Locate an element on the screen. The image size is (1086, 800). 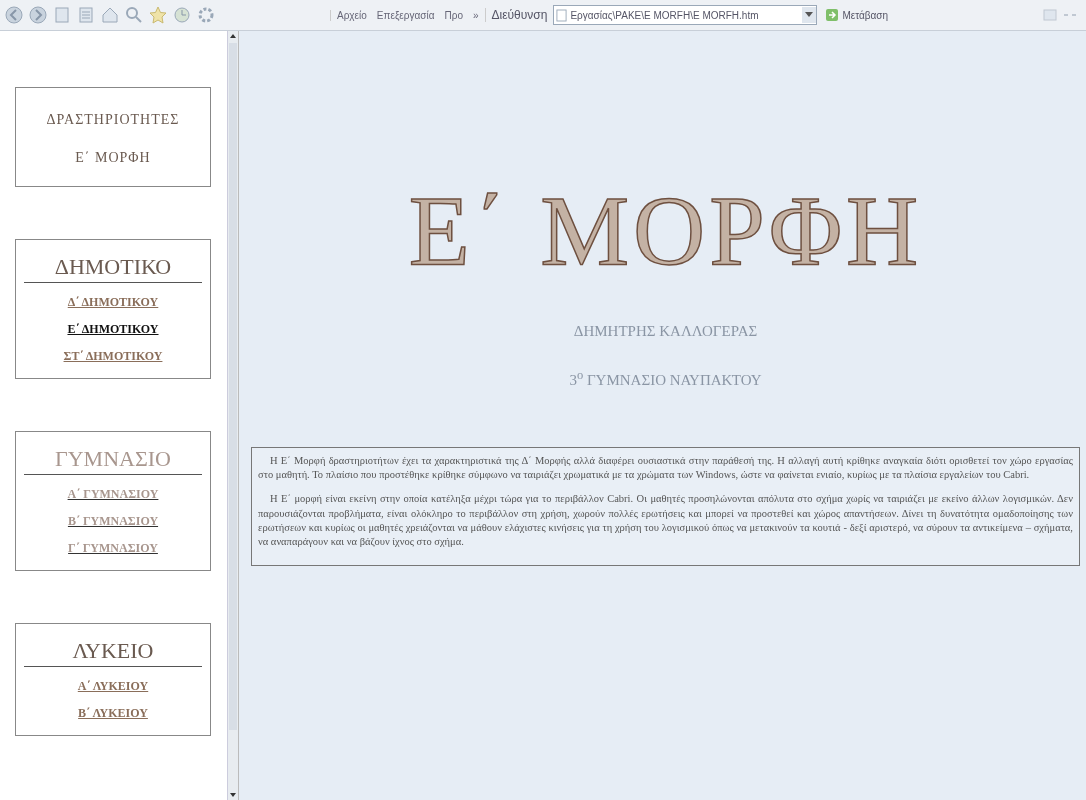
home-icon is located at coordinates (110, 15).